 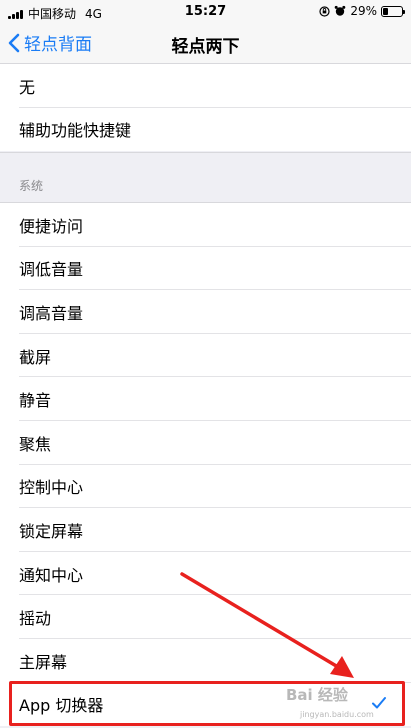 I want to click on option-label: 调低音量, so click(x=51, y=270).